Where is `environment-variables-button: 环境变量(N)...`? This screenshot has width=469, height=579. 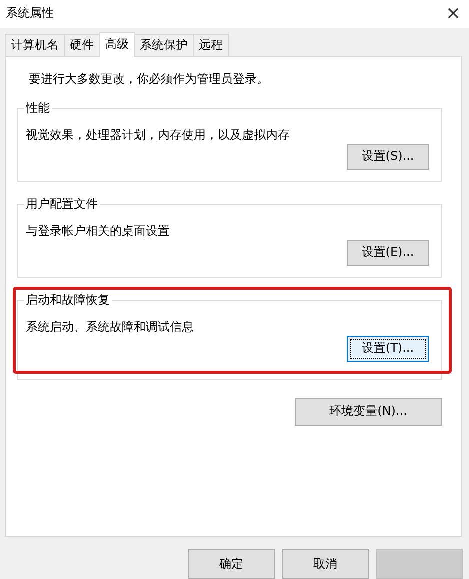
environment-variables-button: 环境变量(N)... is located at coordinates (368, 412).